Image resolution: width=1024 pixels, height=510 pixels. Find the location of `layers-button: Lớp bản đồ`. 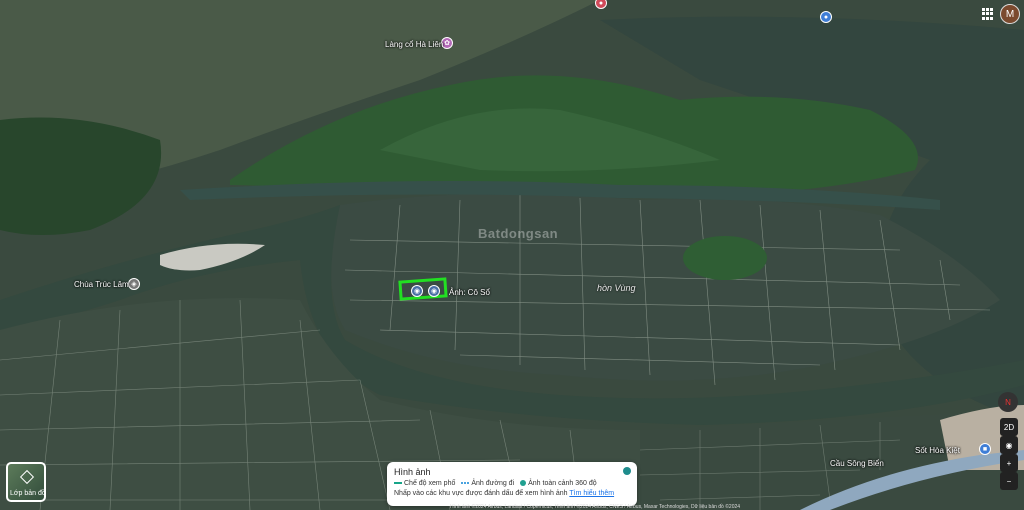

layers-button: Lớp bản đồ is located at coordinates (26, 482).